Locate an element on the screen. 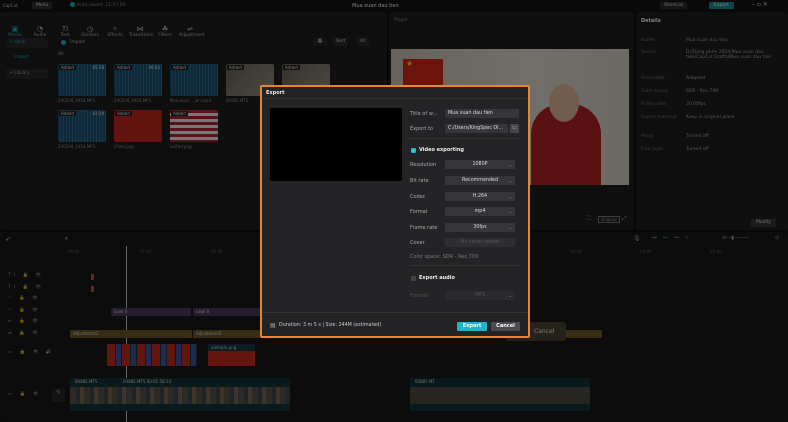 This screenshot has width=788, height=422. audio-format-select: MP3 ⌄ is located at coordinates (480, 295).